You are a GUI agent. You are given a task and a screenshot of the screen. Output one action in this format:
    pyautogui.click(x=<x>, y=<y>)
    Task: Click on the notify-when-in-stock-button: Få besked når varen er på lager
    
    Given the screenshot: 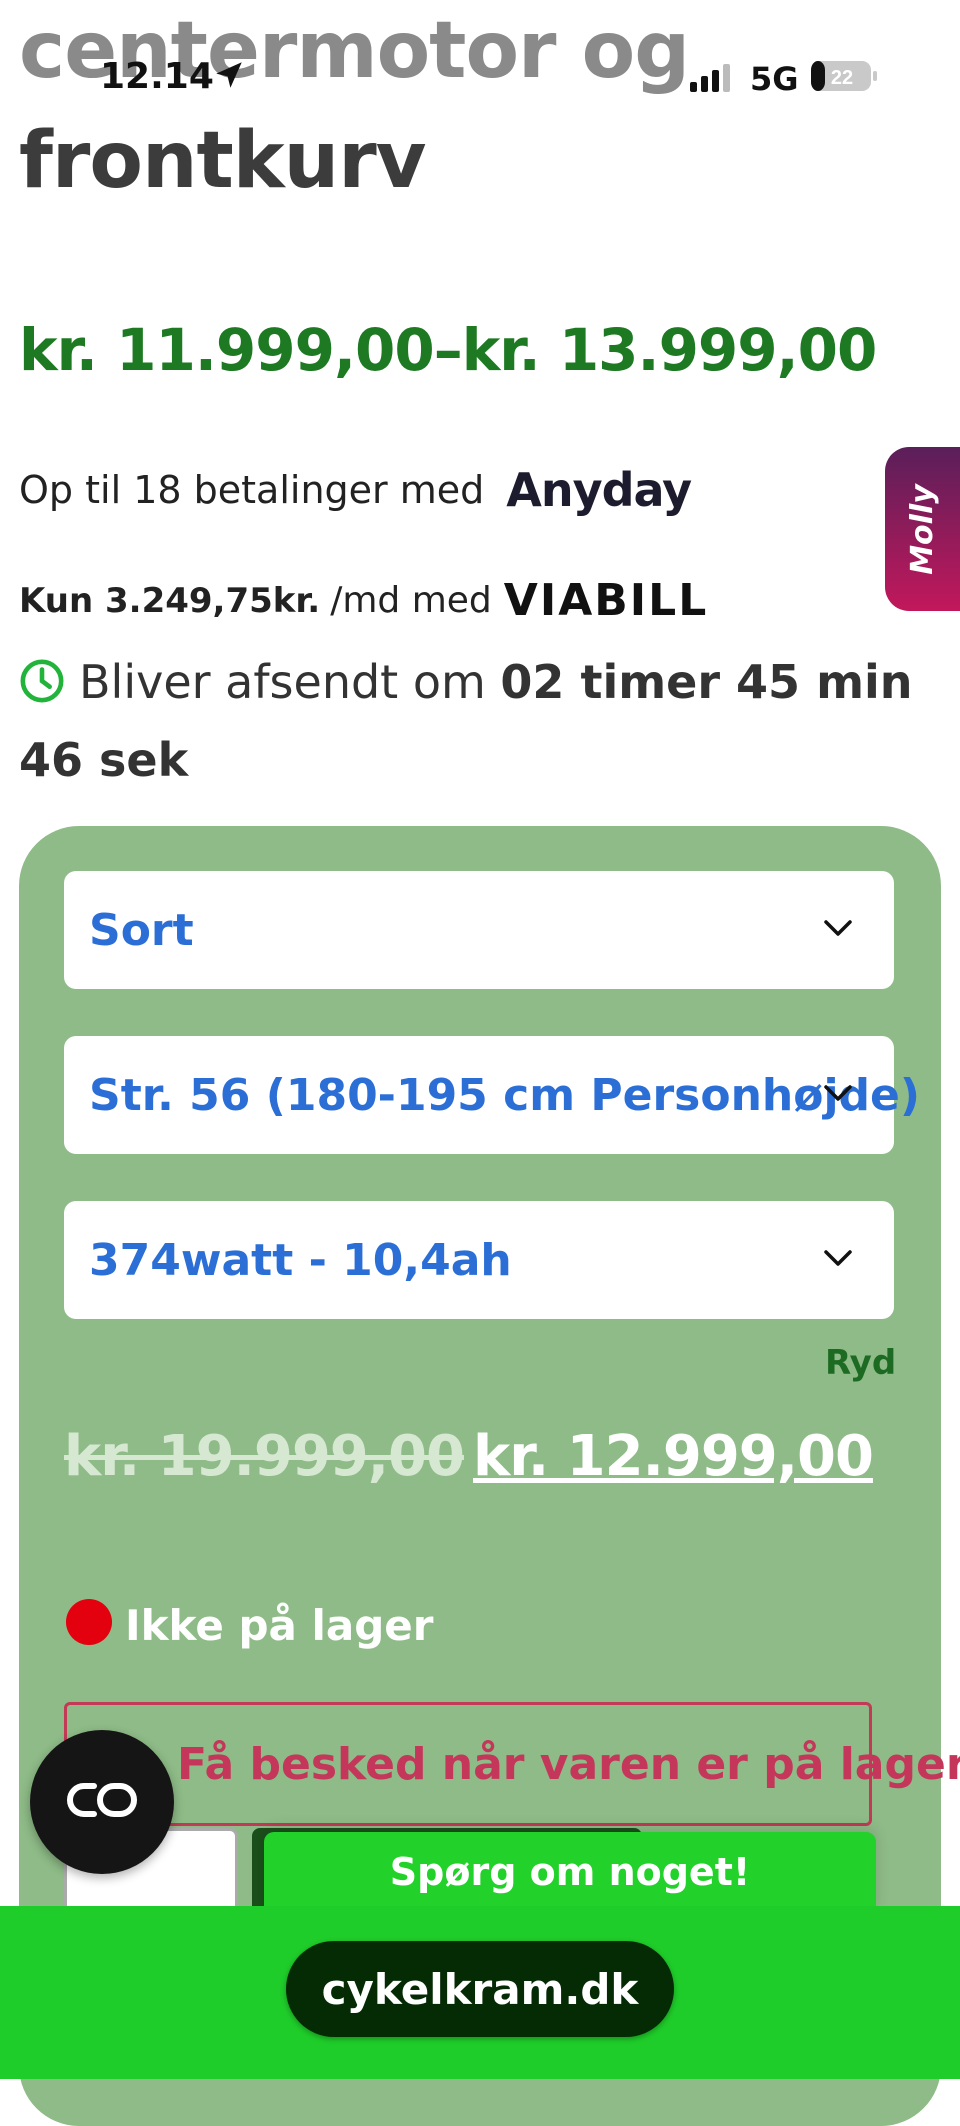 What is the action you would take?
    pyautogui.click(x=512, y=1764)
    